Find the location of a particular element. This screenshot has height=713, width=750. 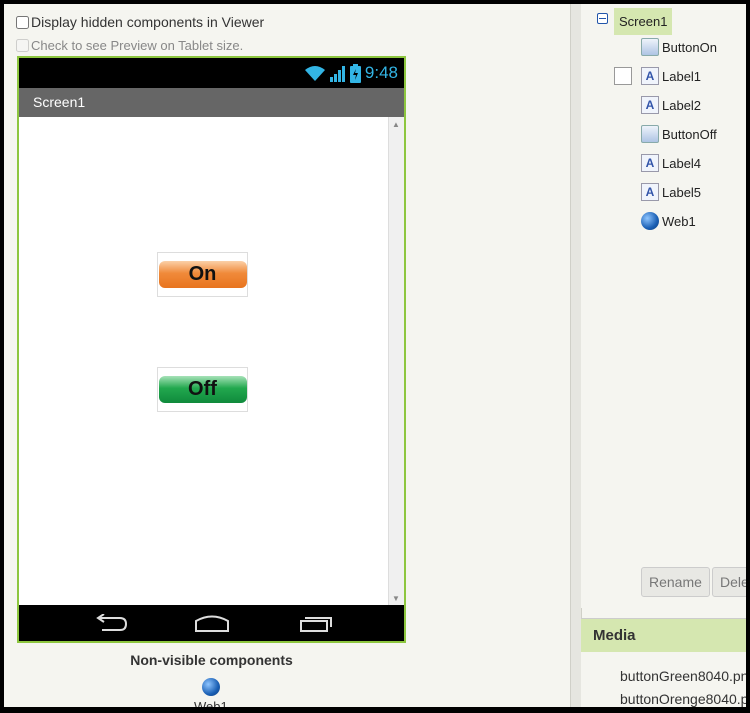

show-hidden-option: Display hidden components in Viewer is located at coordinates (140, 22).